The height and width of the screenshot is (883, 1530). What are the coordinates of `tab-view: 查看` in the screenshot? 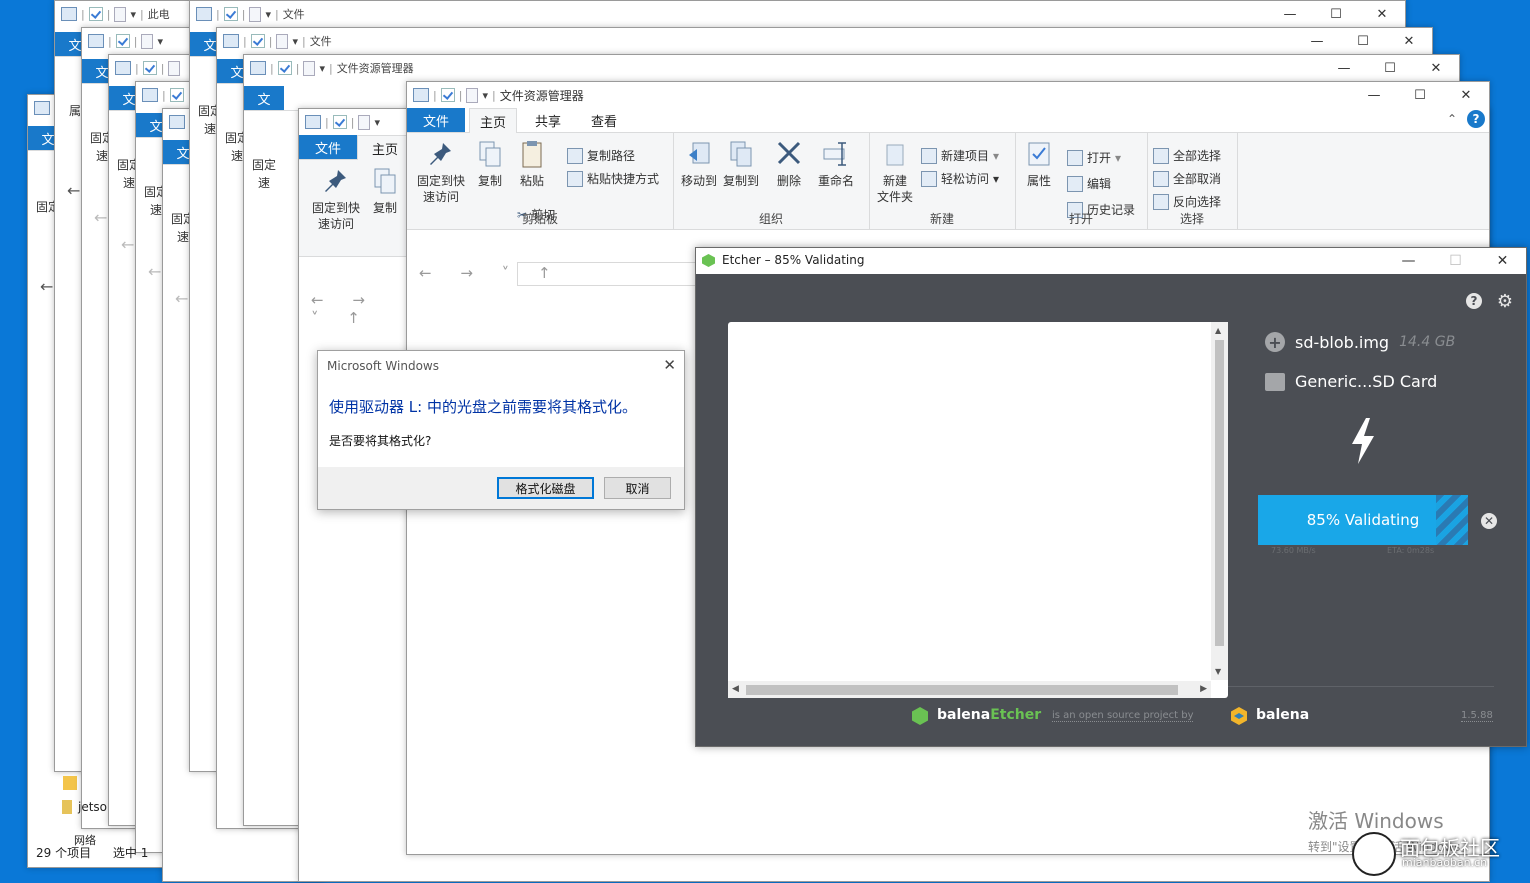 It's located at (604, 120).